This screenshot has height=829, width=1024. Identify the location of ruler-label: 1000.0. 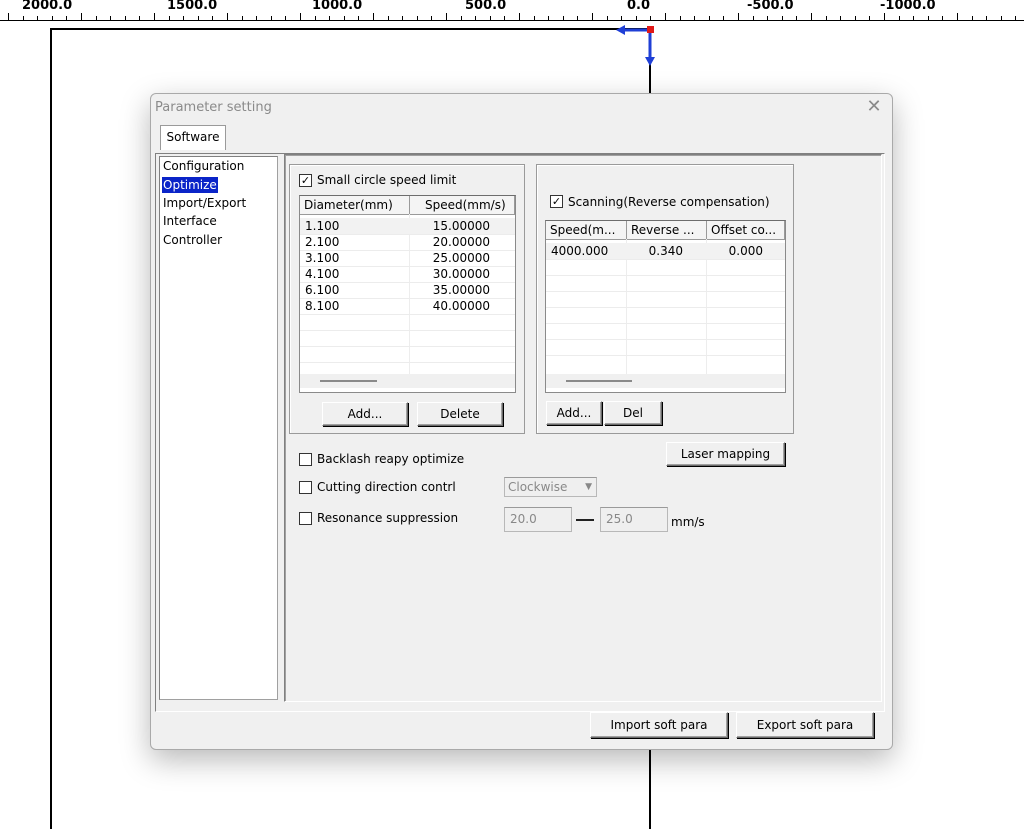
(337, 6).